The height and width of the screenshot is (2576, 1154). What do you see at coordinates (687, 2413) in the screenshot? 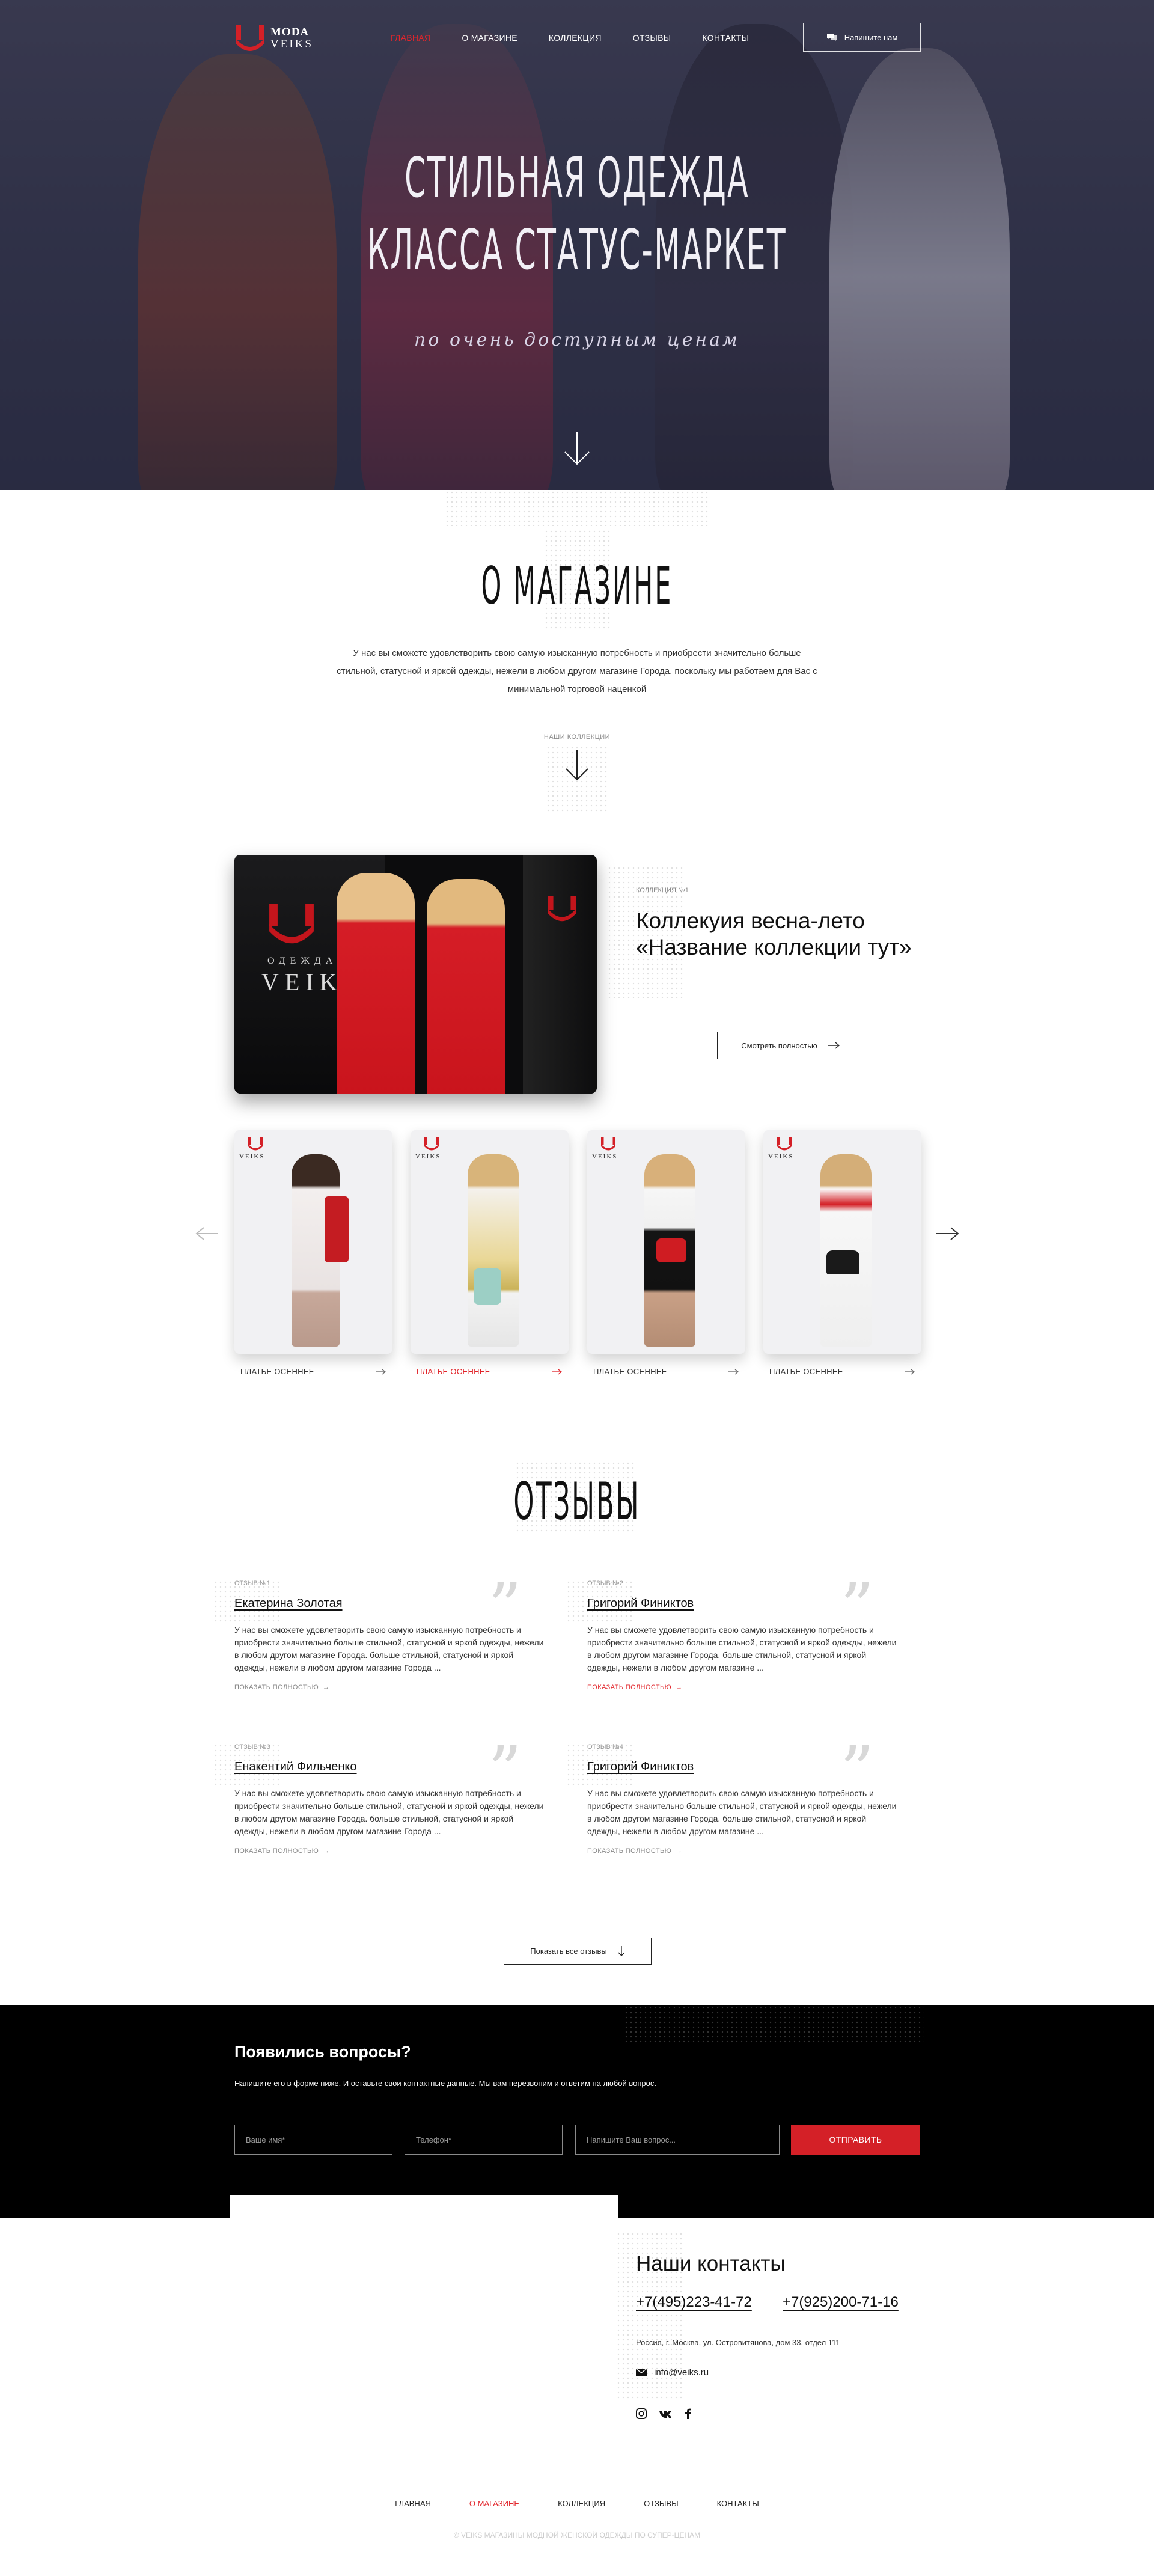
I see `facebook-icon` at bounding box center [687, 2413].